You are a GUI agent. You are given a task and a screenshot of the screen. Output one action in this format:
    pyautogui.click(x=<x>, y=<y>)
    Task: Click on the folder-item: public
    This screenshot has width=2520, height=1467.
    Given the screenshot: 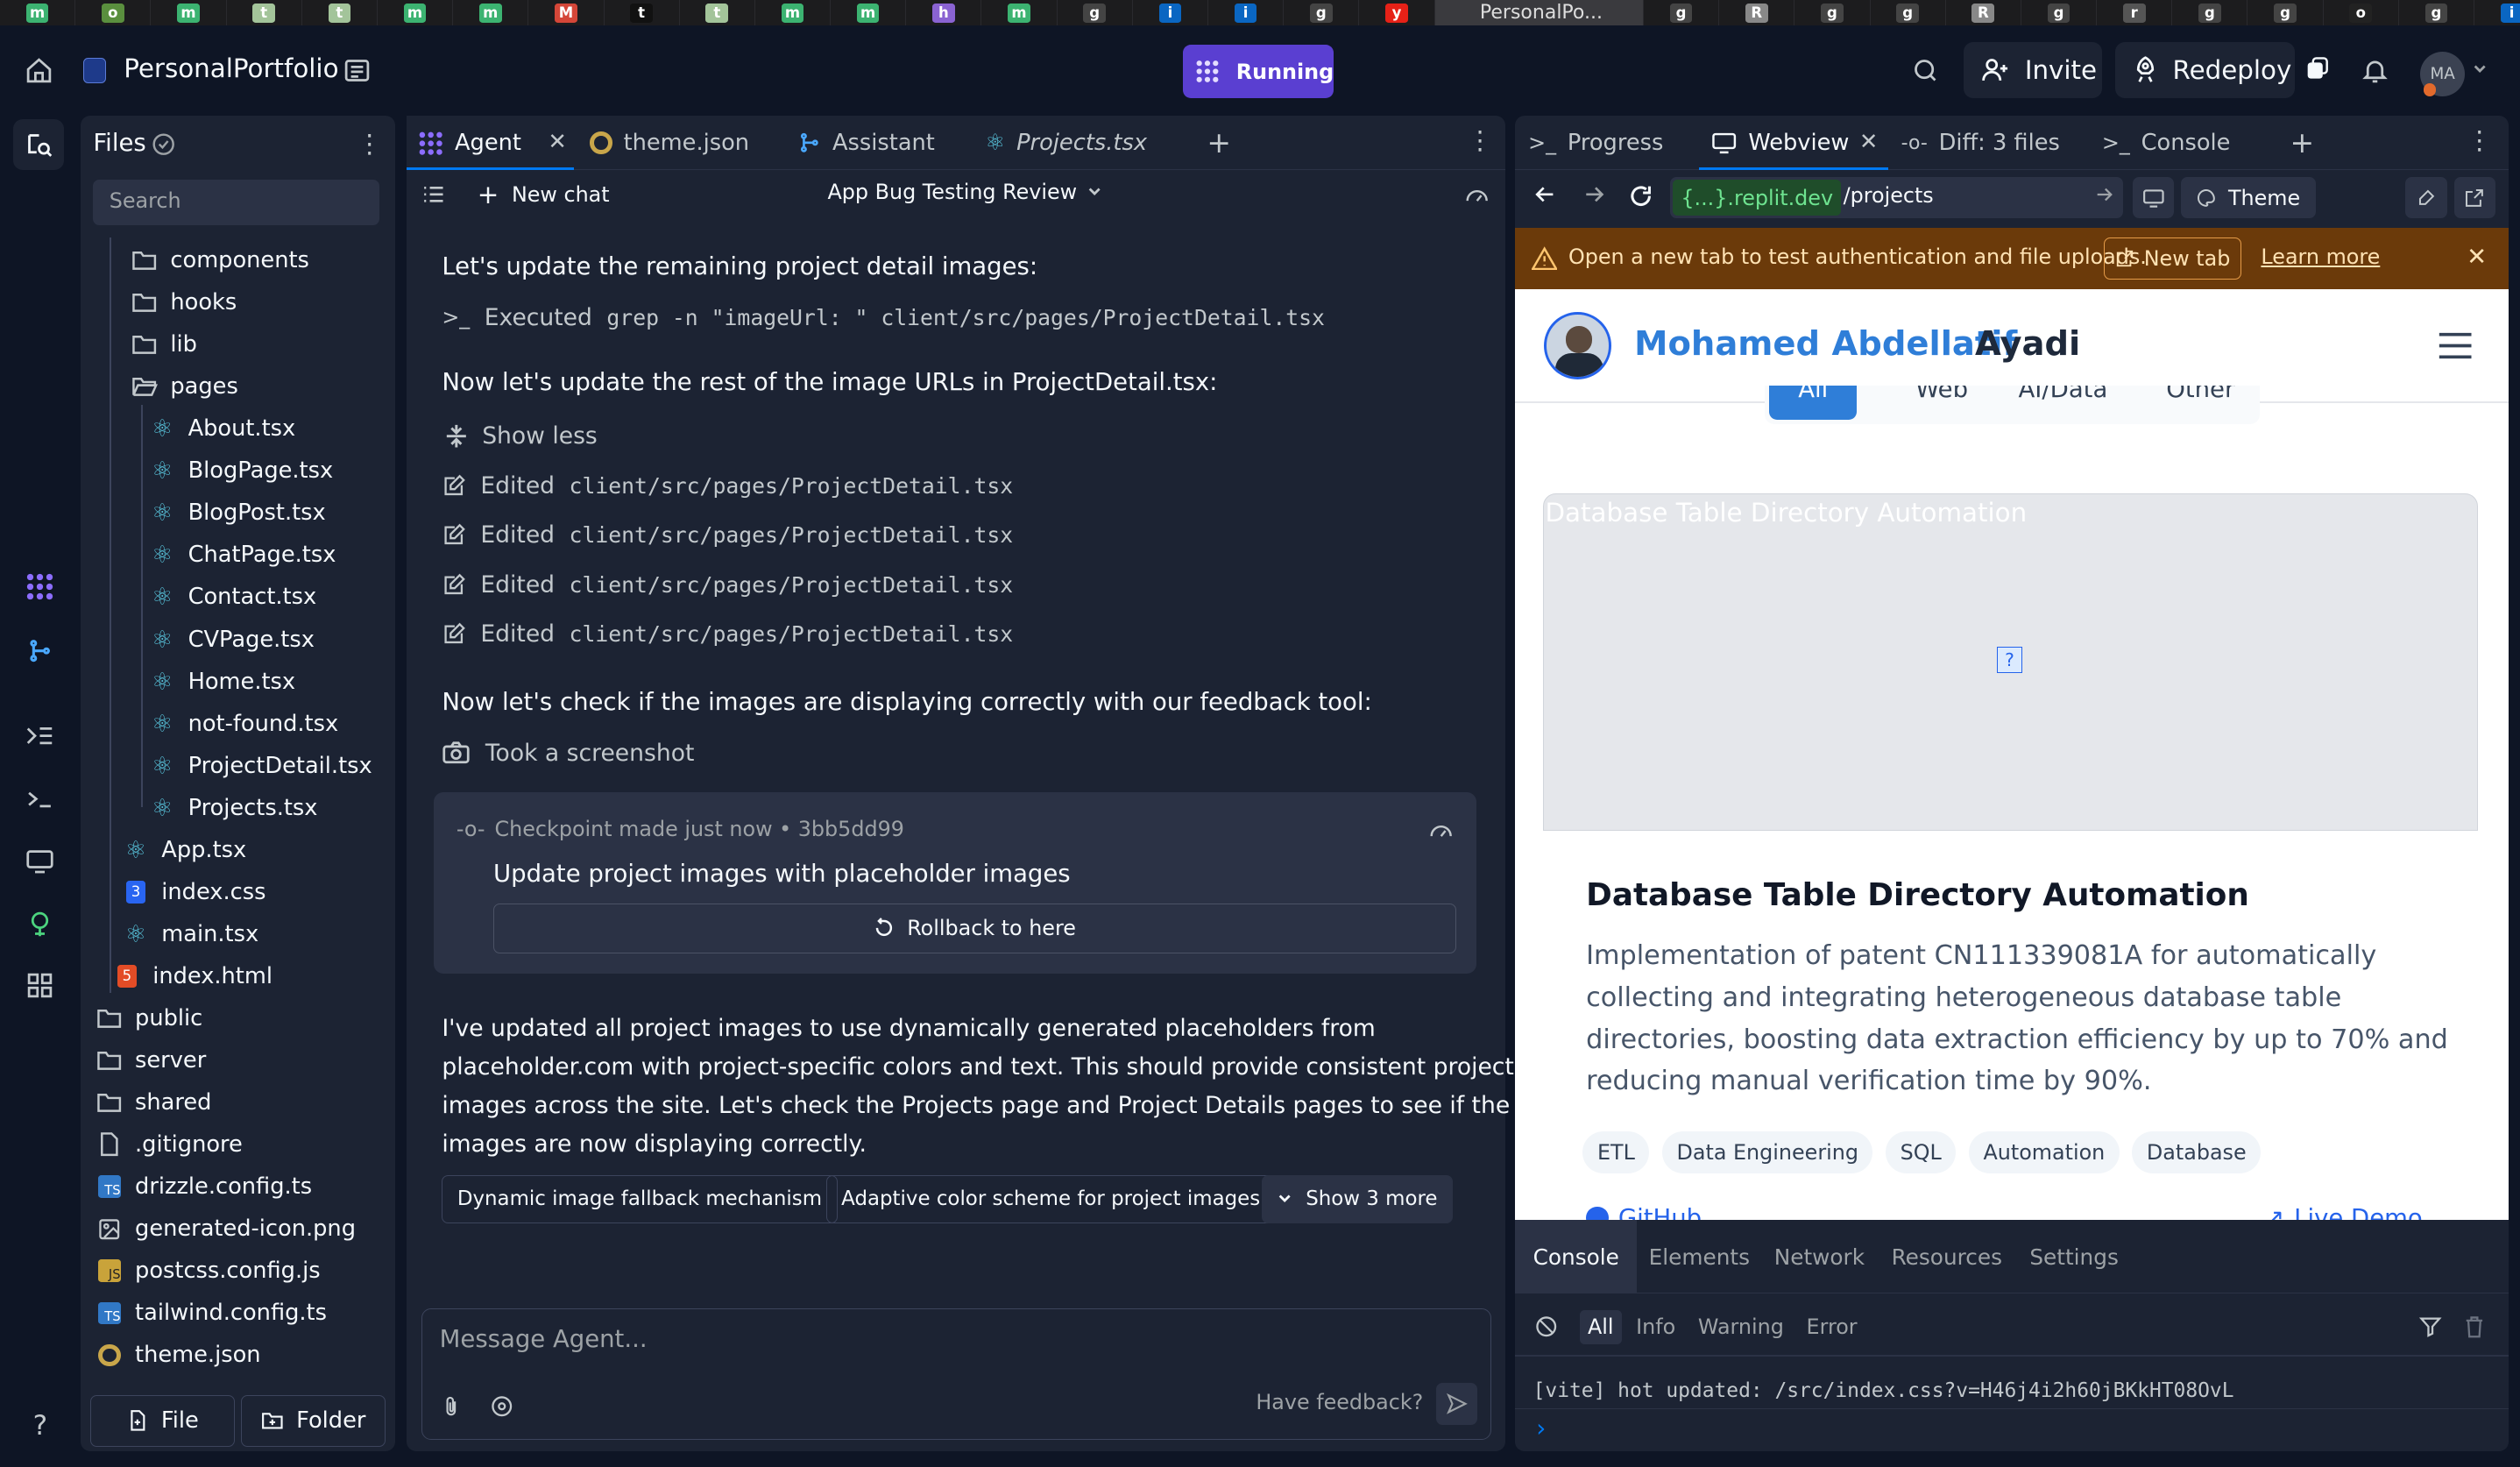 What is the action you would take?
    pyautogui.click(x=149, y=1018)
    